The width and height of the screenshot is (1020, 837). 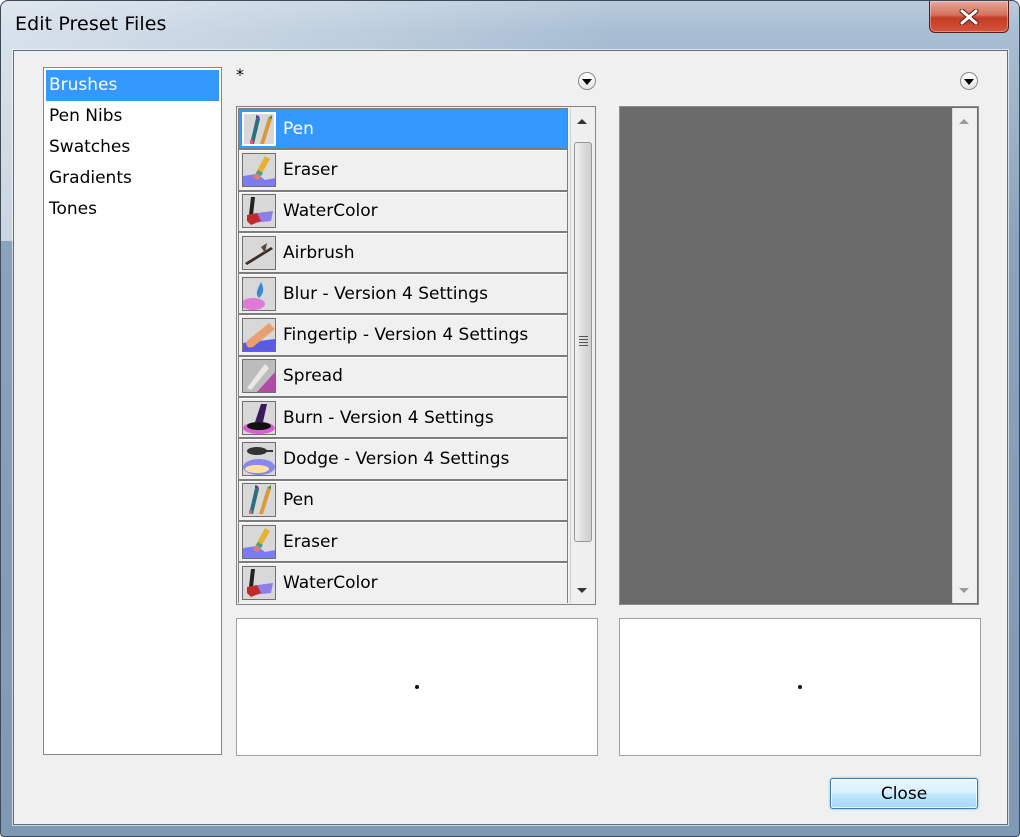 I want to click on left-stroke-preview, so click(x=417, y=687).